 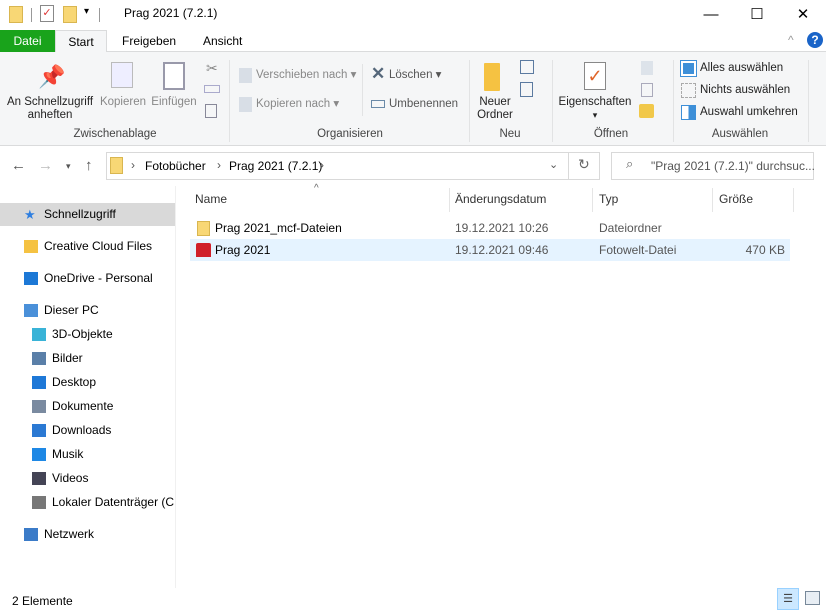 I want to click on sidebar-item-creative-cloud-files: Creative Cloud Files, so click(x=87, y=246).